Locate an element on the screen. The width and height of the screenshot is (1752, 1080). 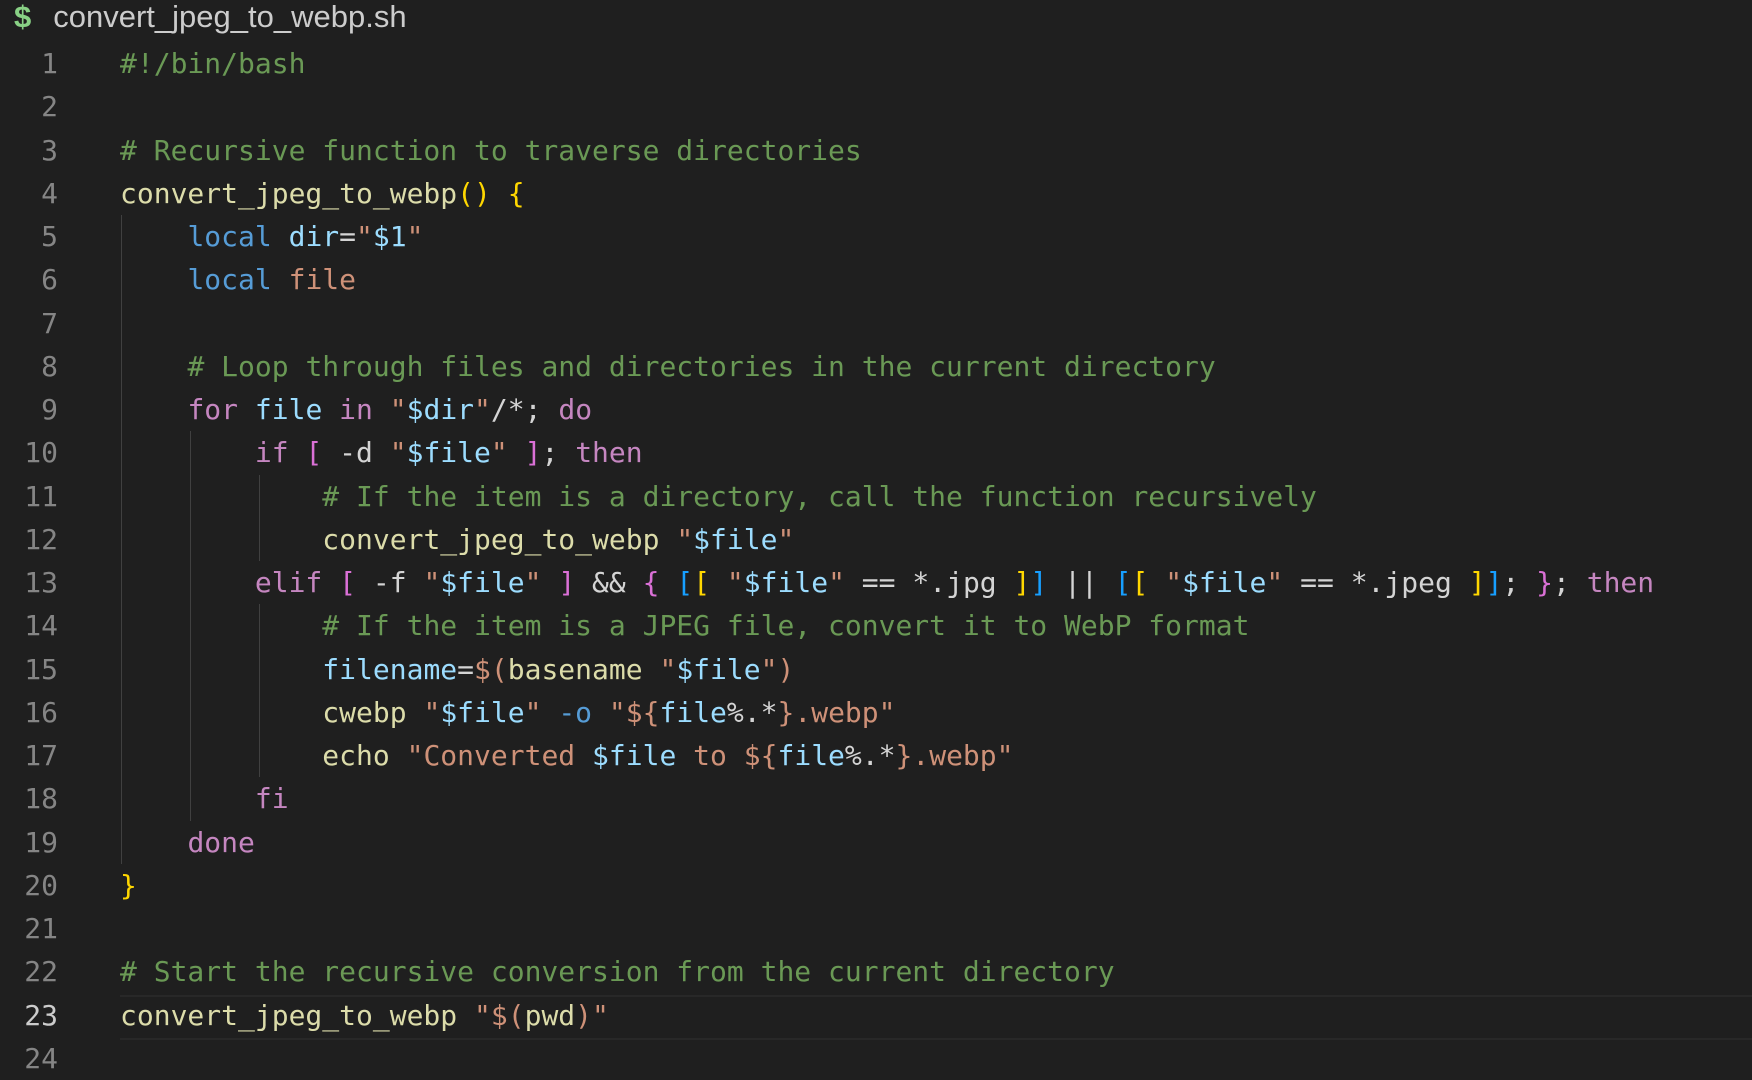
line-number: 5 is located at coordinates (49, 236).